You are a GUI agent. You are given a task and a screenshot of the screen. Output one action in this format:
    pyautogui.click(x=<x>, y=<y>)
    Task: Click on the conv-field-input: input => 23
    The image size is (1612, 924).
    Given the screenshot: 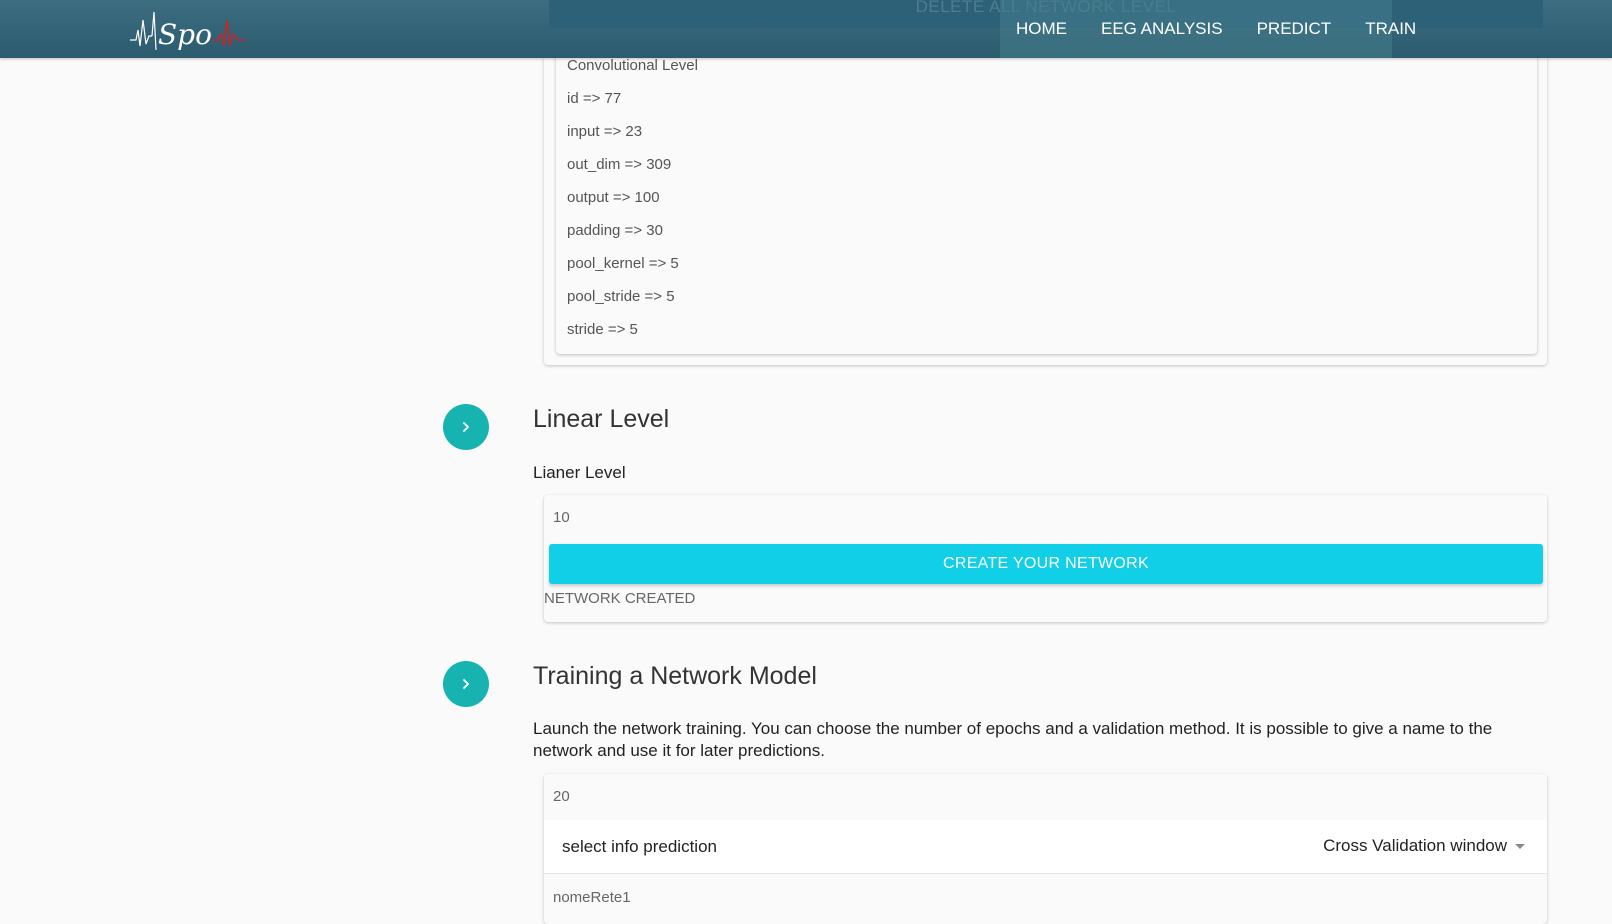 What is the action you would take?
    pyautogui.click(x=605, y=131)
    